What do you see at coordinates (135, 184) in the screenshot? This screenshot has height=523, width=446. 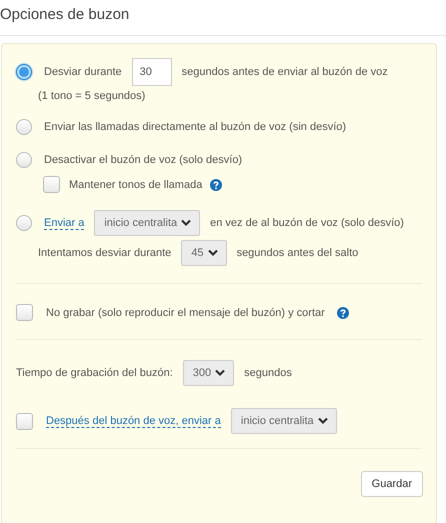 I see `checkbox-label: Mantener tonos de llamada` at bounding box center [135, 184].